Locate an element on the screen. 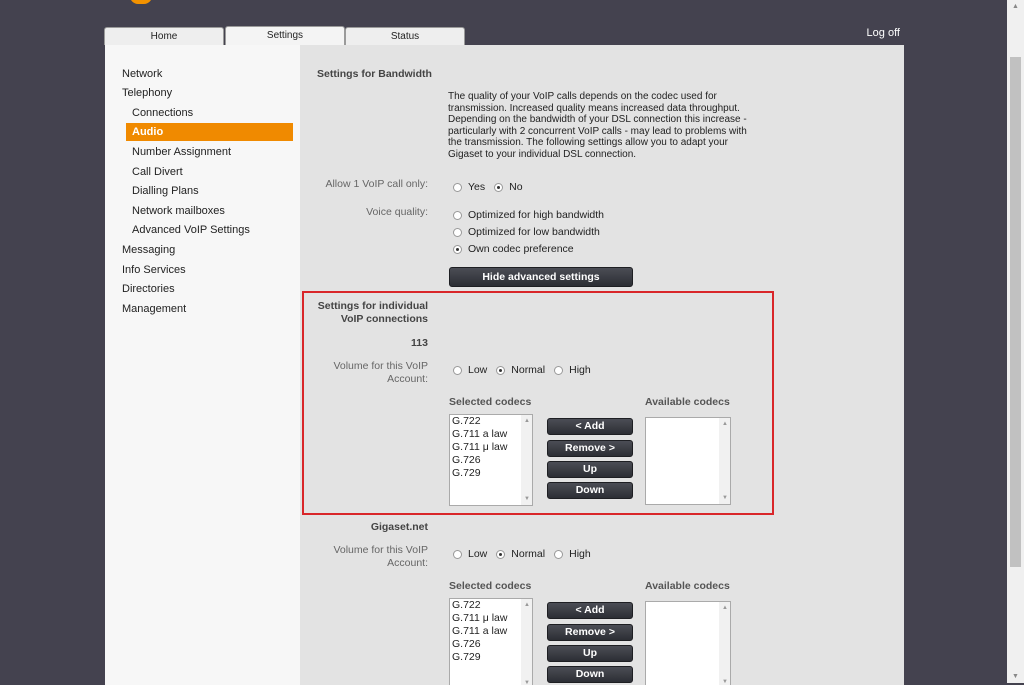 This screenshot has height=685, width=1024. sidebar-item-telephony: Telephony is located at coordinates (147, 93).